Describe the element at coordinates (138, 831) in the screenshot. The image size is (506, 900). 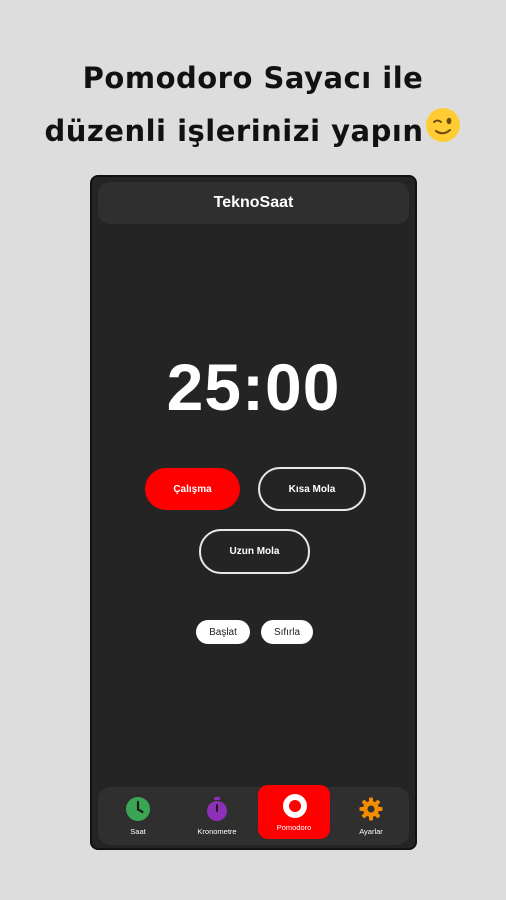
I see `nav-label-saat: Saat` at that location.